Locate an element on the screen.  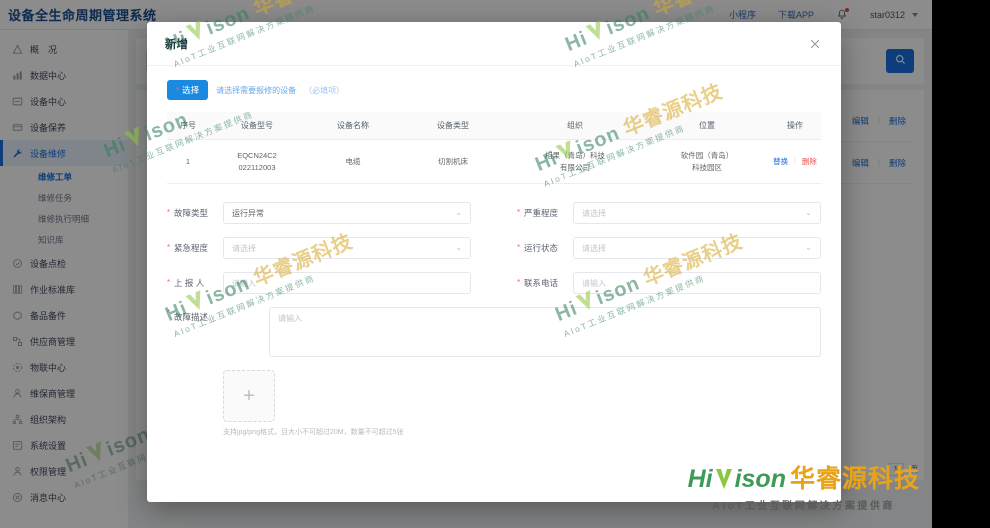
cell-model-line1: EQCN24C2 is located at coordinates (257, 156).